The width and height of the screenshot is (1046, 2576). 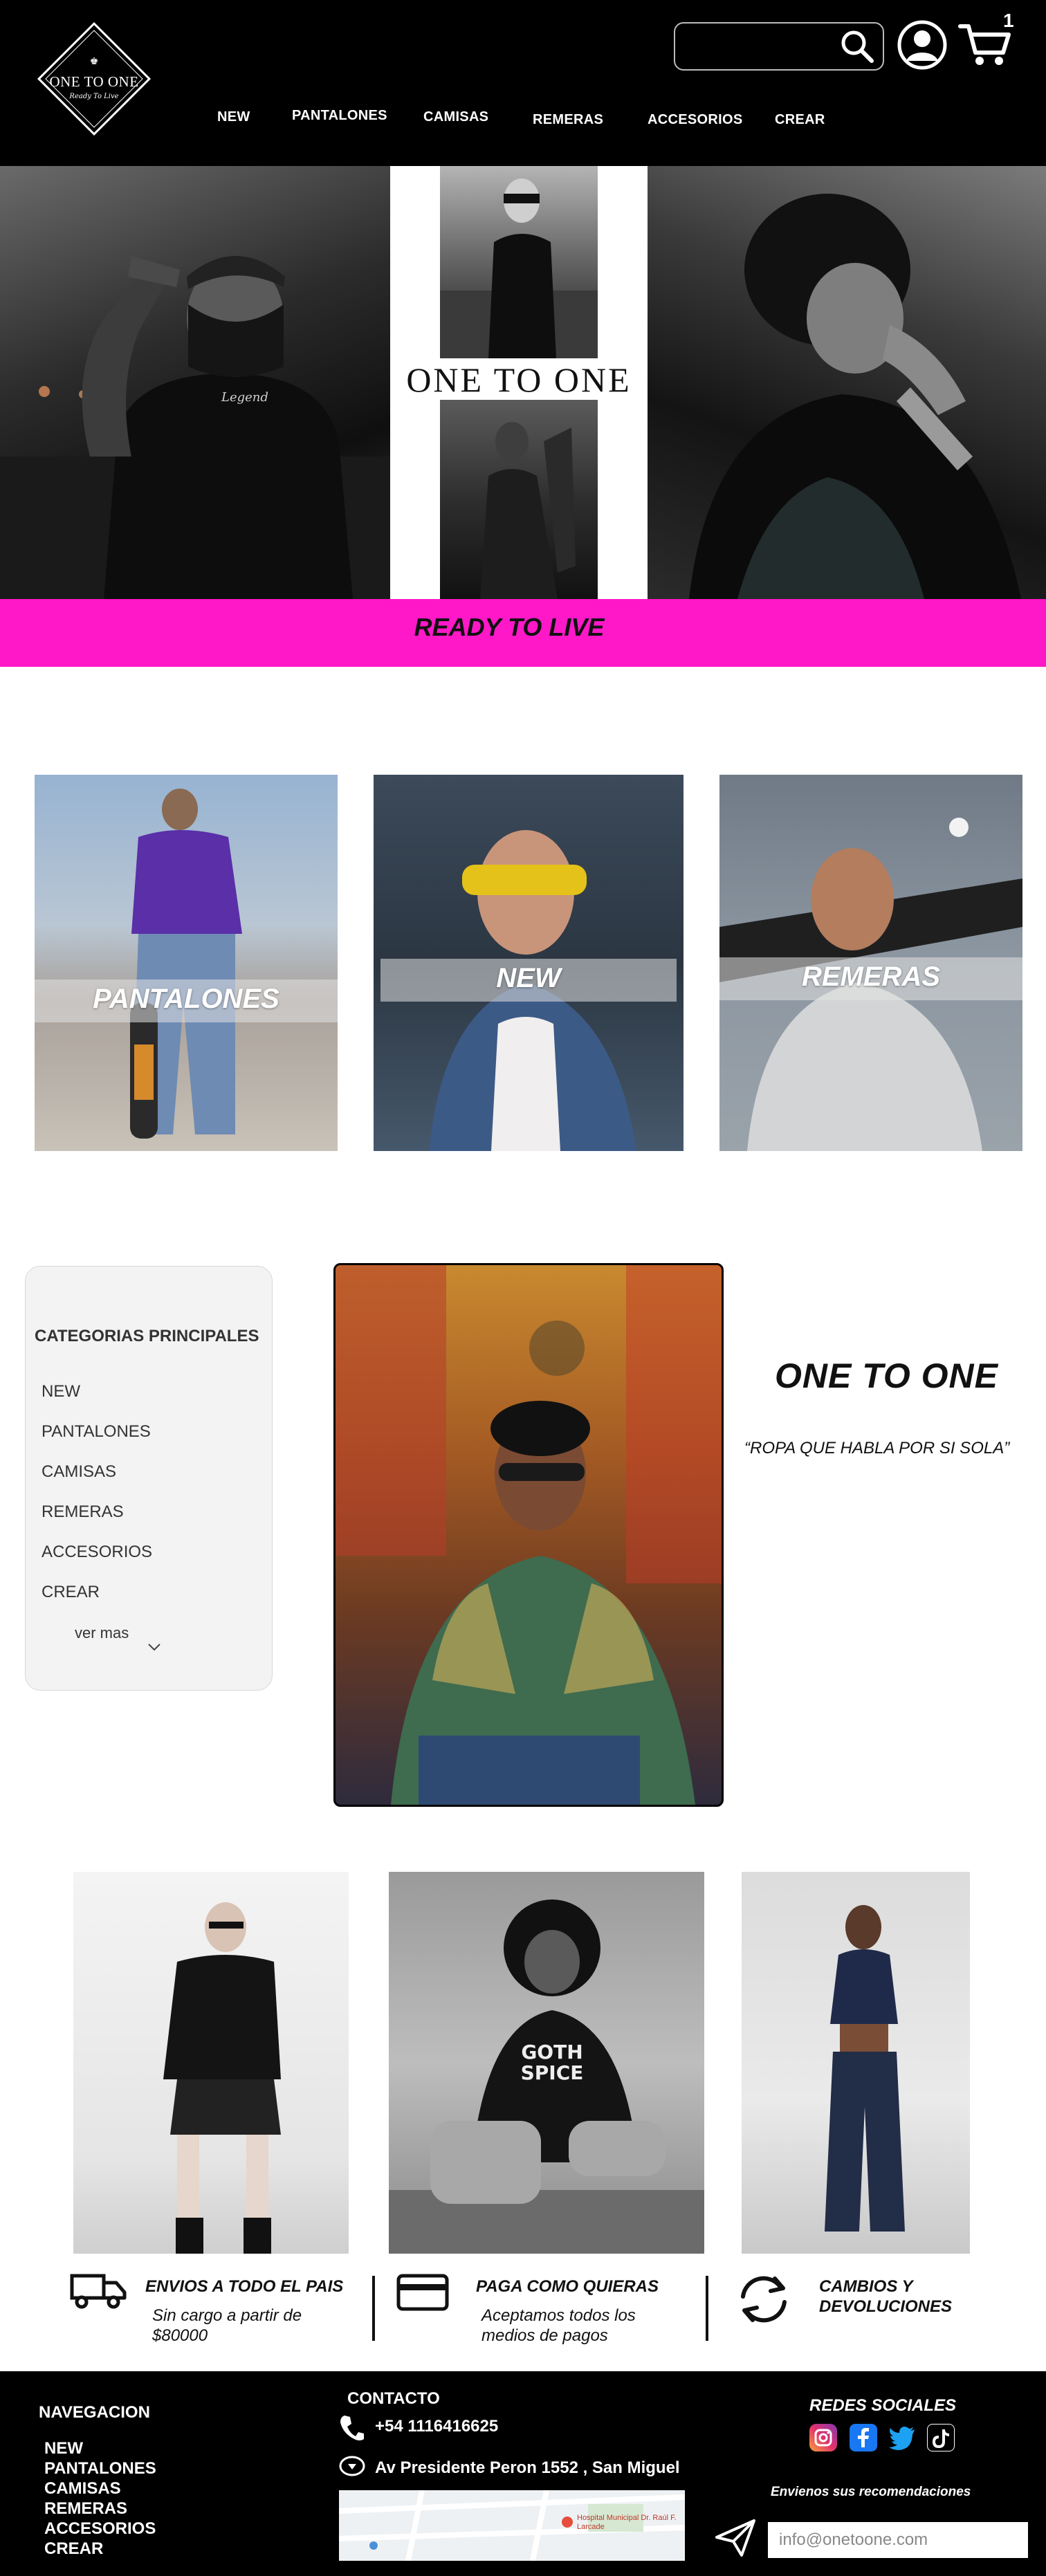 I want to click on credit-card-icon, so click(x=422, y=2292).